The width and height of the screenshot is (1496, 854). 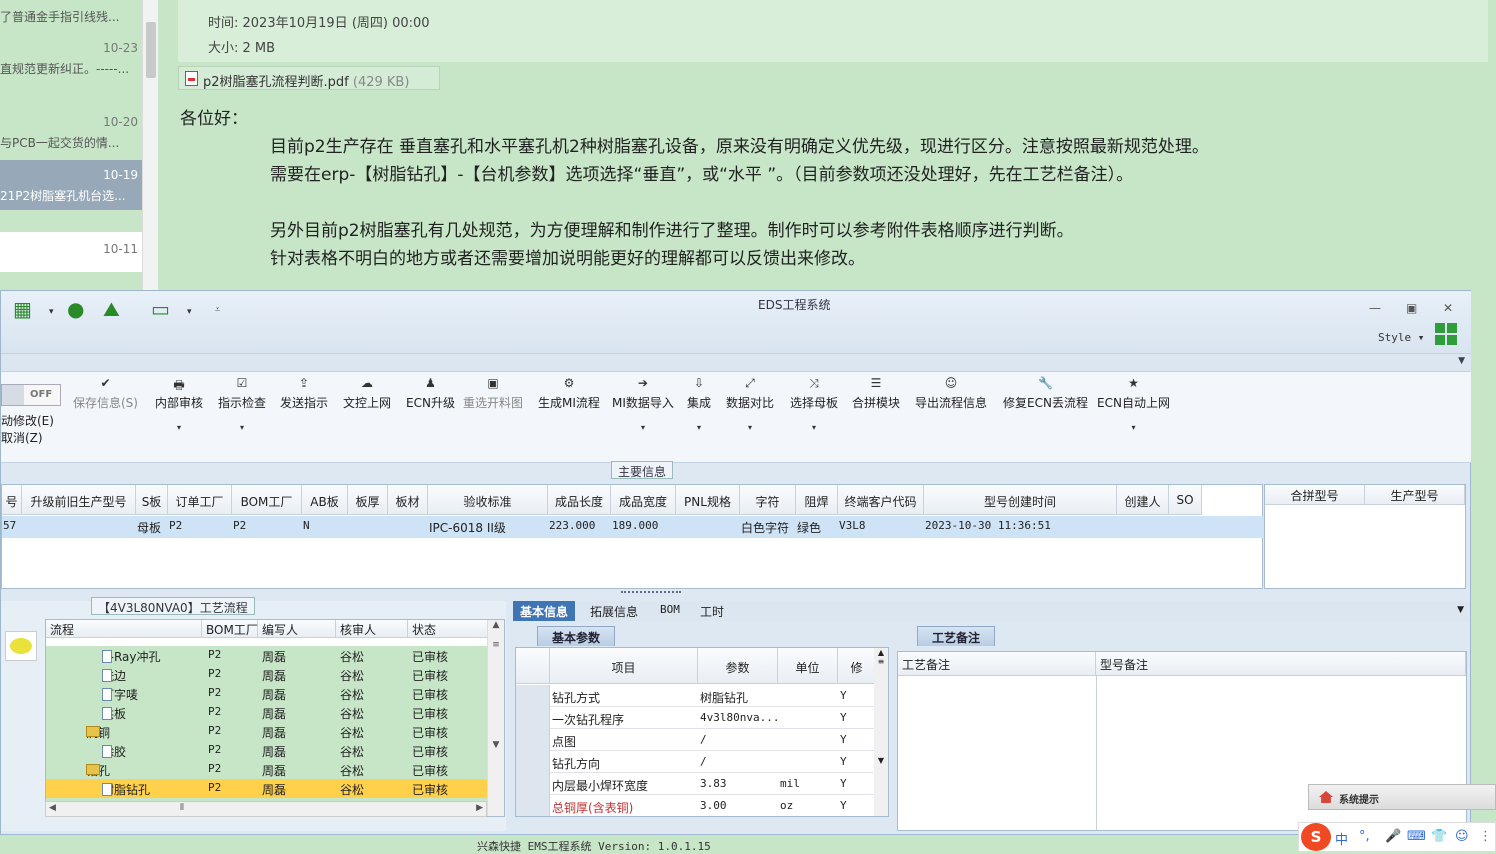 I want to click on column-header: S板, so click(x=152, y=500).